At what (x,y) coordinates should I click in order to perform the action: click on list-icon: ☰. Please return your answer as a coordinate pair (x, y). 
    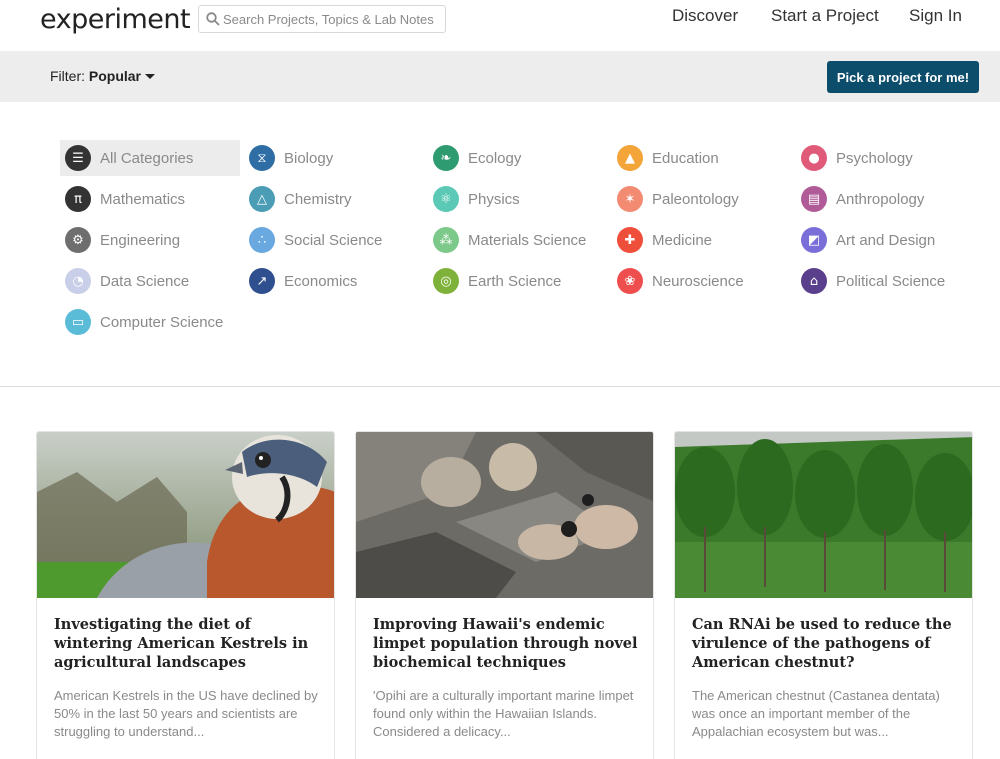
    Looking at the image, I should click on (78, 158).